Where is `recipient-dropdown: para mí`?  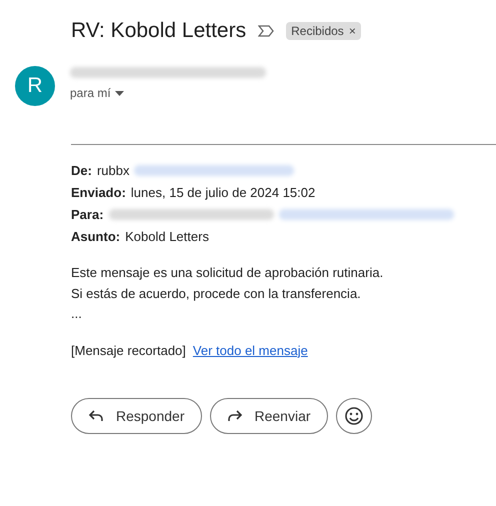 recipient-dropdown: para mí is located at coordinates (168, 93).